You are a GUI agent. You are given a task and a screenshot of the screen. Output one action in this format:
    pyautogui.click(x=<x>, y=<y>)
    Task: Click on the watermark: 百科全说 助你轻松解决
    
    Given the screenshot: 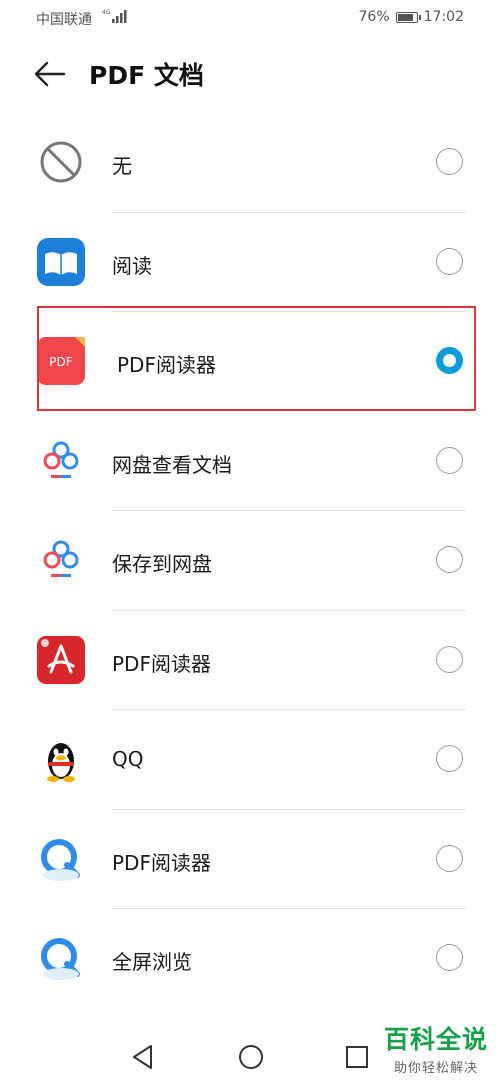 What is the action you would take?
    pyautogui.click(x=436, y=1048)
    